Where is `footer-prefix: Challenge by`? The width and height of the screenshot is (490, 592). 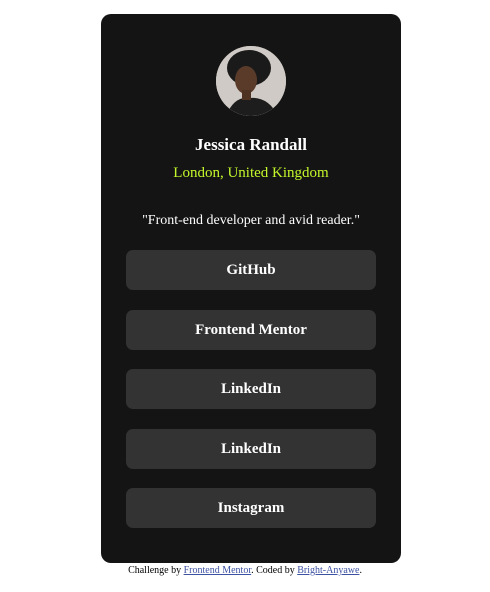 footer-prefix: Challenge by is located at coordinates (156, 570).